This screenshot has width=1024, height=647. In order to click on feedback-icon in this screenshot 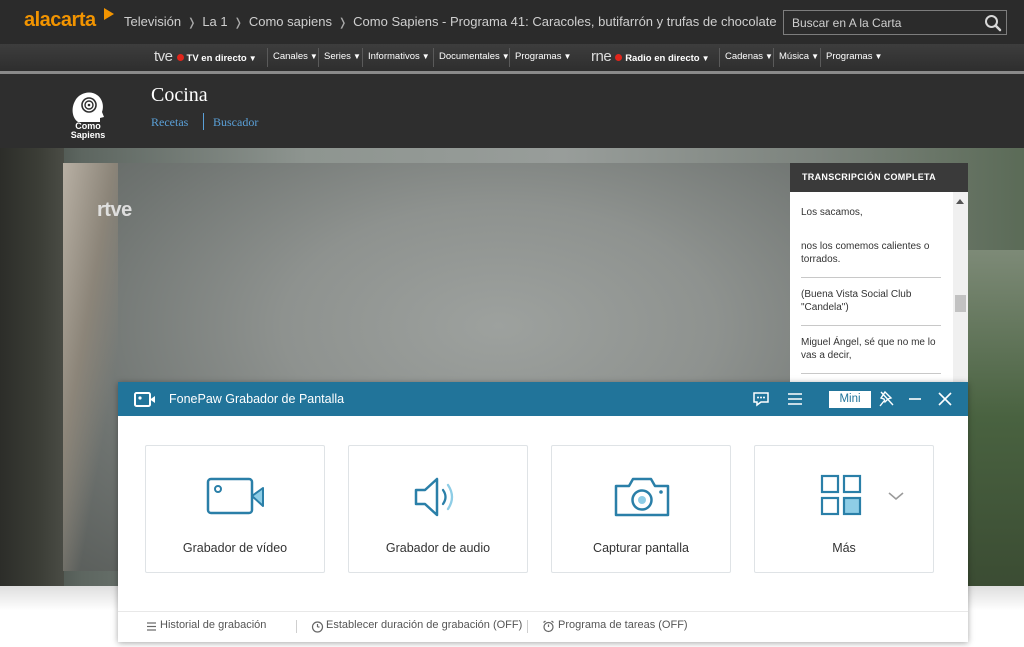, I will do `click(761, 399)`.